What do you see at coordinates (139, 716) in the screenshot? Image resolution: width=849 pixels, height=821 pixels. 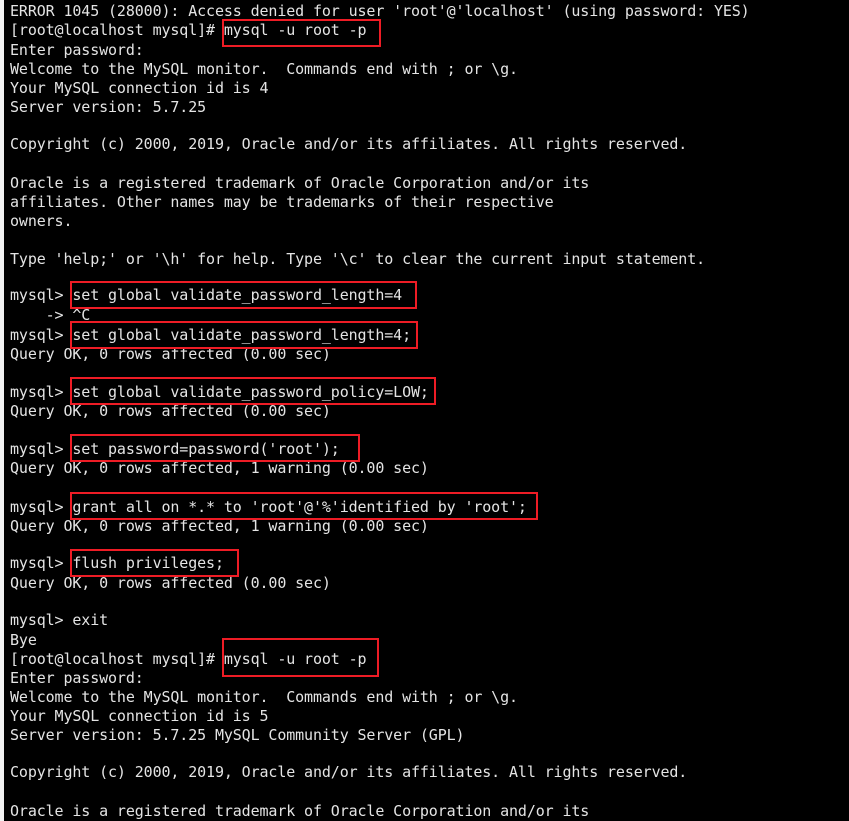 I see `terminal-line: Your MySQL connection id is 5` at bounding box center [139, 716].